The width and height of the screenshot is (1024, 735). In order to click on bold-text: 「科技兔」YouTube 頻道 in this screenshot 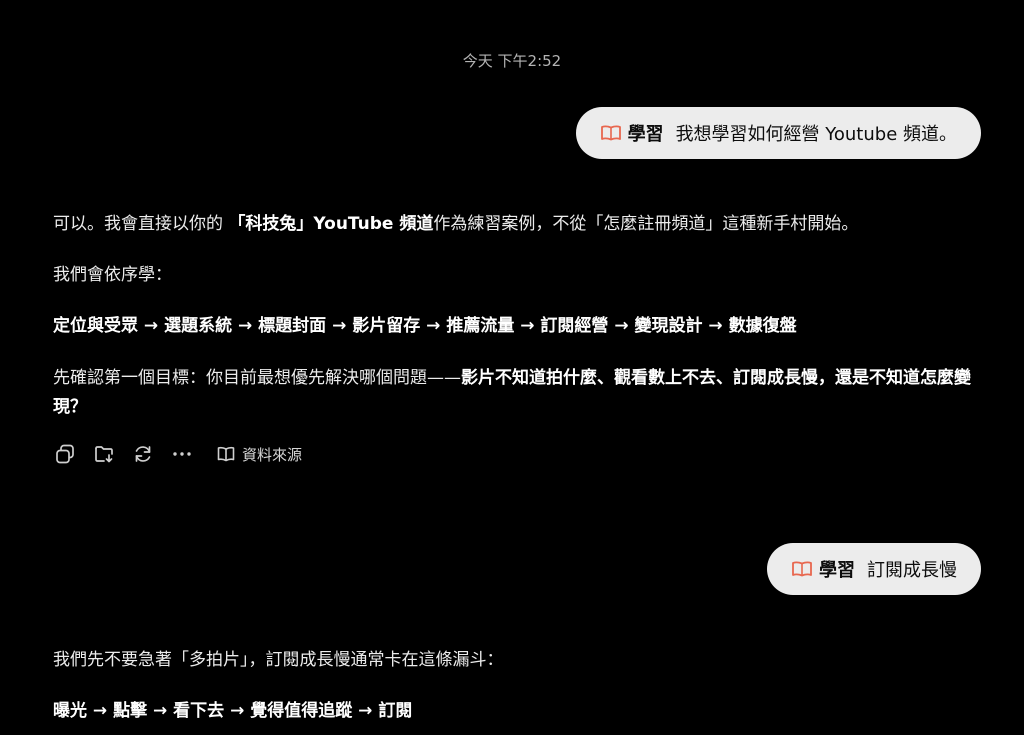, I will do `click(331, 224)`.